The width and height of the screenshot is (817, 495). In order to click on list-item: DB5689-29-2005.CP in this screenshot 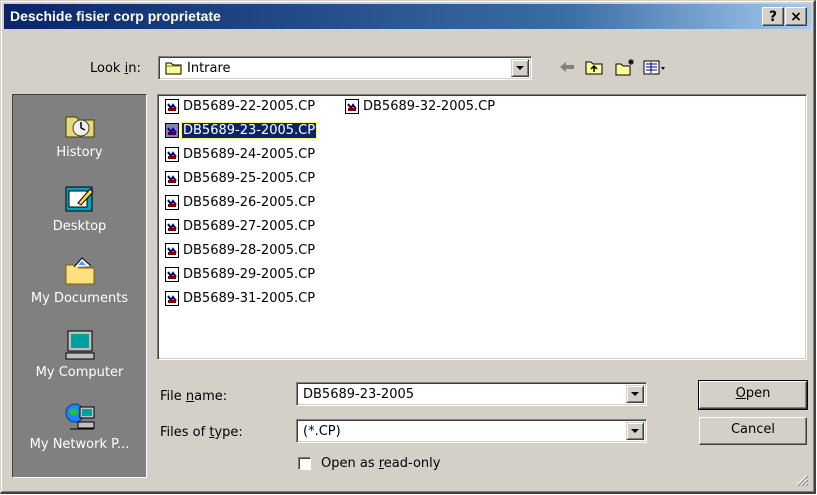, I will do `click(240, 275)`.